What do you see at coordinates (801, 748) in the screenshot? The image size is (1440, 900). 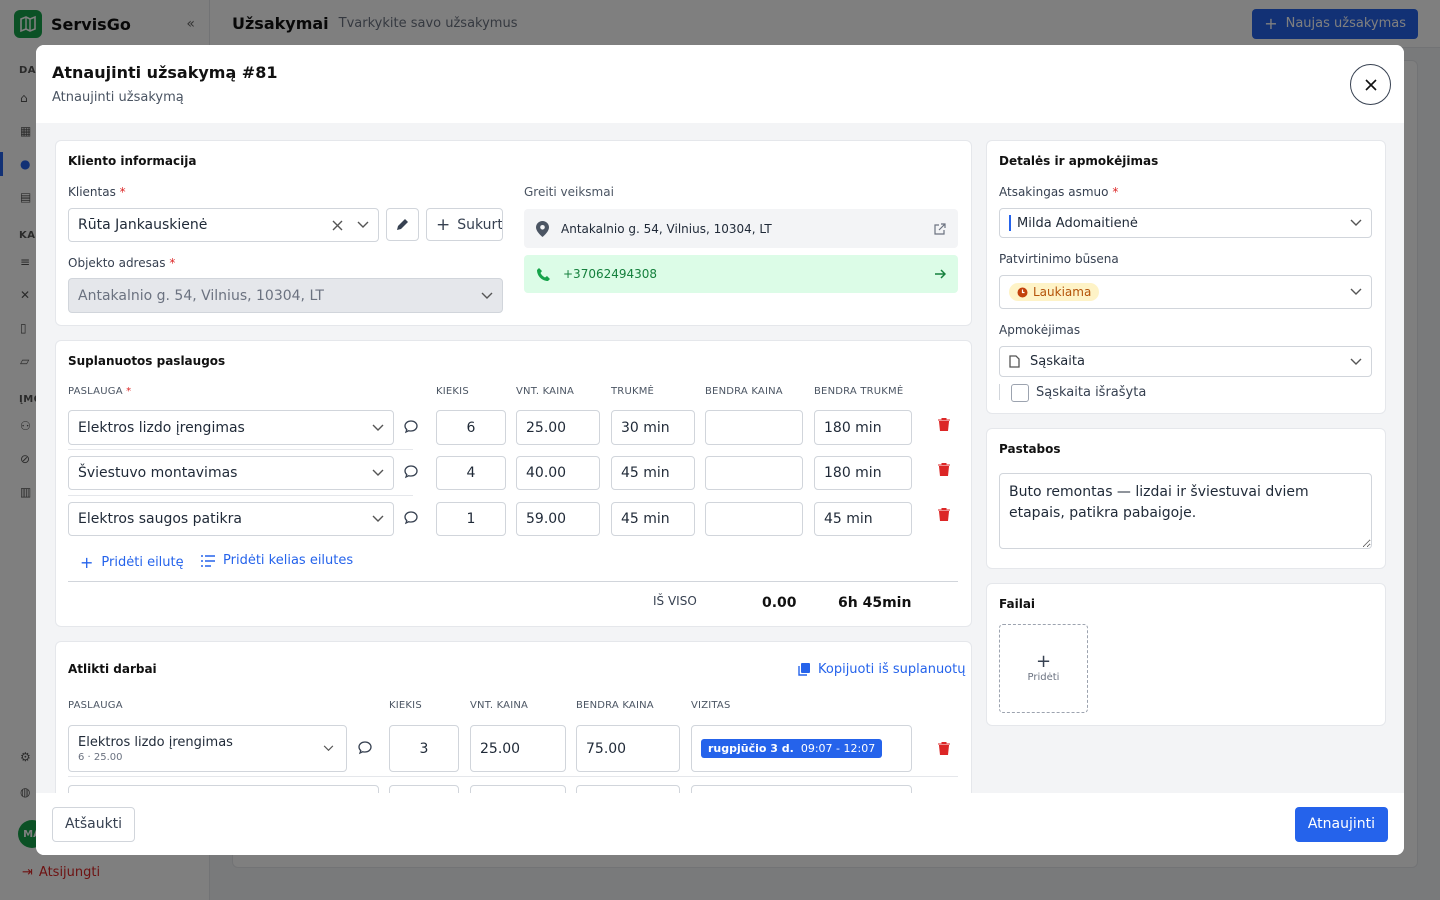 I see `visit-select: rugpjūčio 3 d. 09:07 - 12:07` at bounding box center [801, 748].